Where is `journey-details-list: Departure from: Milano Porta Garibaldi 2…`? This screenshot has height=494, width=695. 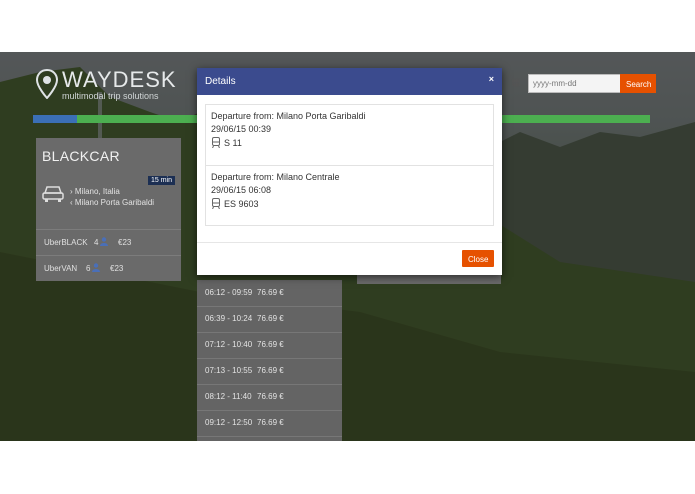
journey-details-list: Departure from: Milano Porta Garibaldi 2… is located at coordinates (349, 165).